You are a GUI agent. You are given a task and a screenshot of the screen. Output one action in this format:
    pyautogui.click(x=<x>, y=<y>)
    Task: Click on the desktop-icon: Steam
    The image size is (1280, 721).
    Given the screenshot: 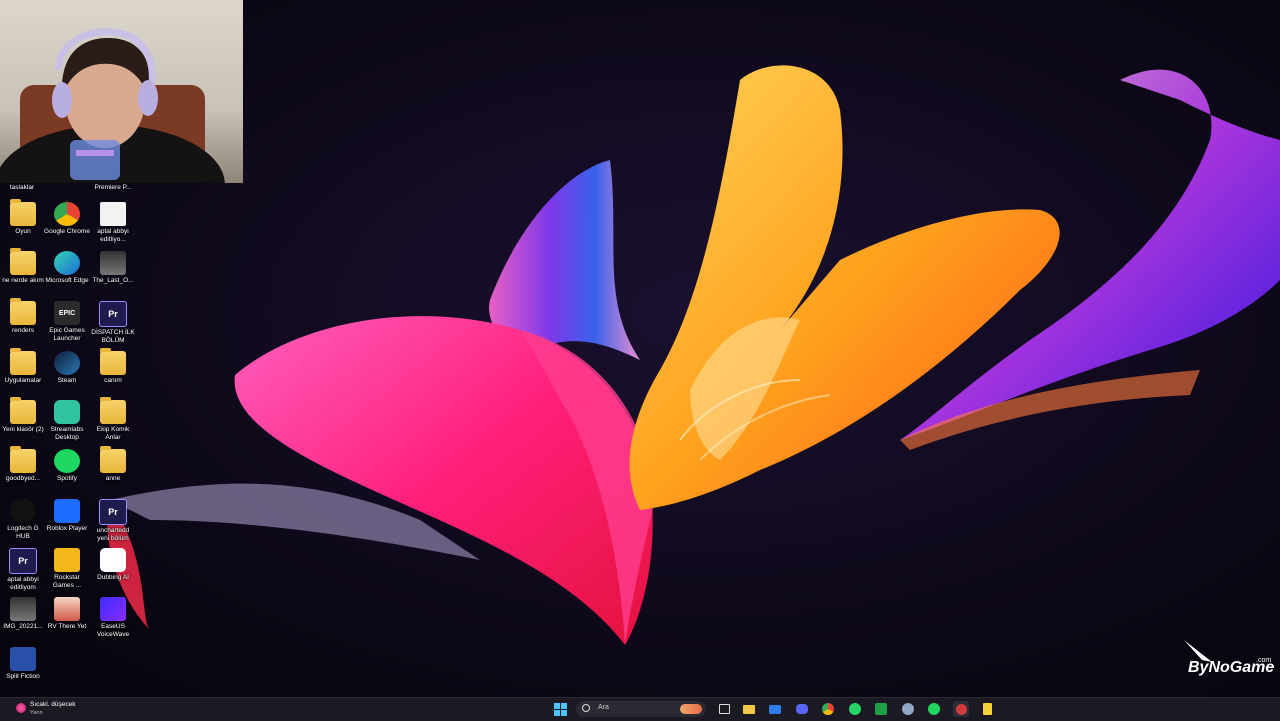 What is the action you would take?
    pyautogui.click(x=67, y=368)
    